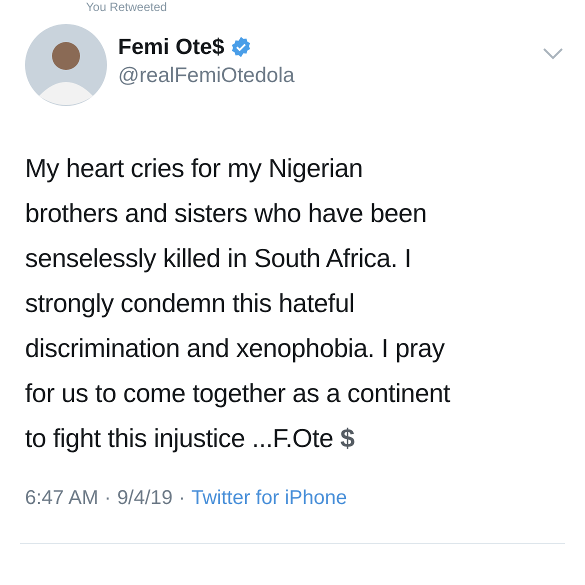  What do you see at coordinates (171, 47) in the screenshot?
I see `author-name: Femi Ote$` at bounding box center [171, 47].